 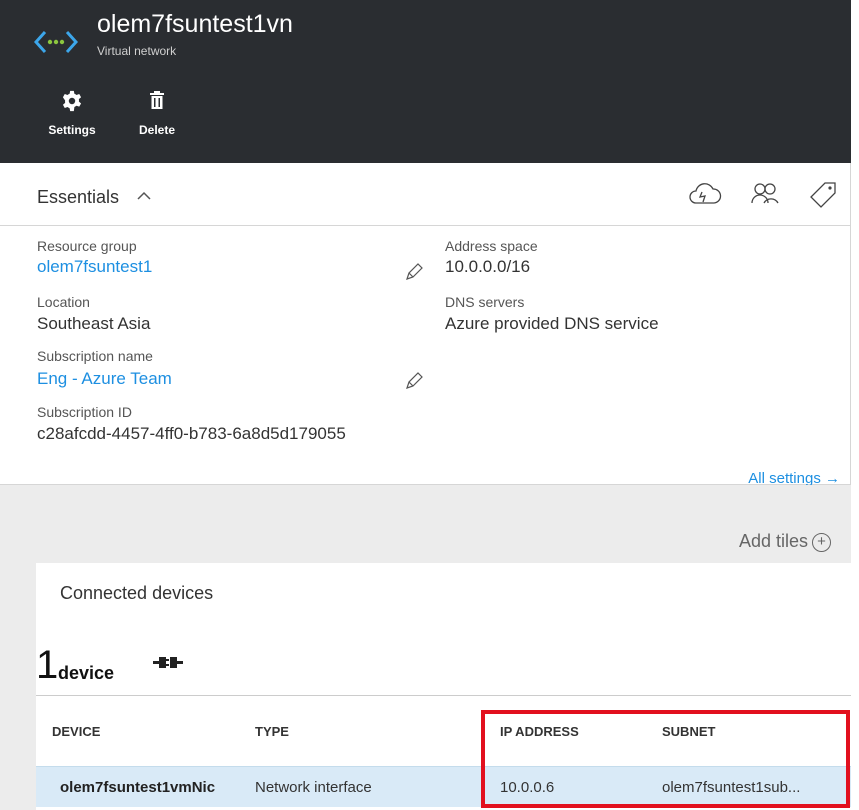 What do you see at coordinates (157, 130) in the screenshot?
I see `delete-label: Delete` at bounding box center [157, 130].